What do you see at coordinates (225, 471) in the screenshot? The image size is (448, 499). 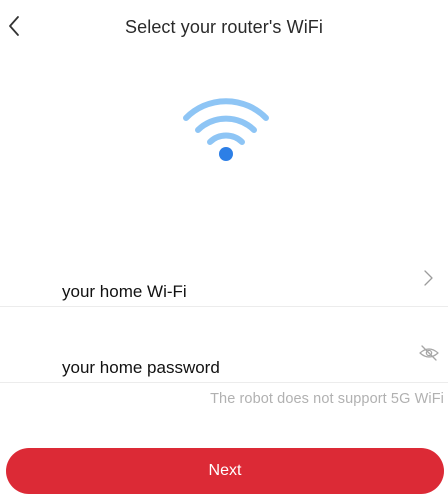 I see `next-button: Next` at bounding box center [225, 471].